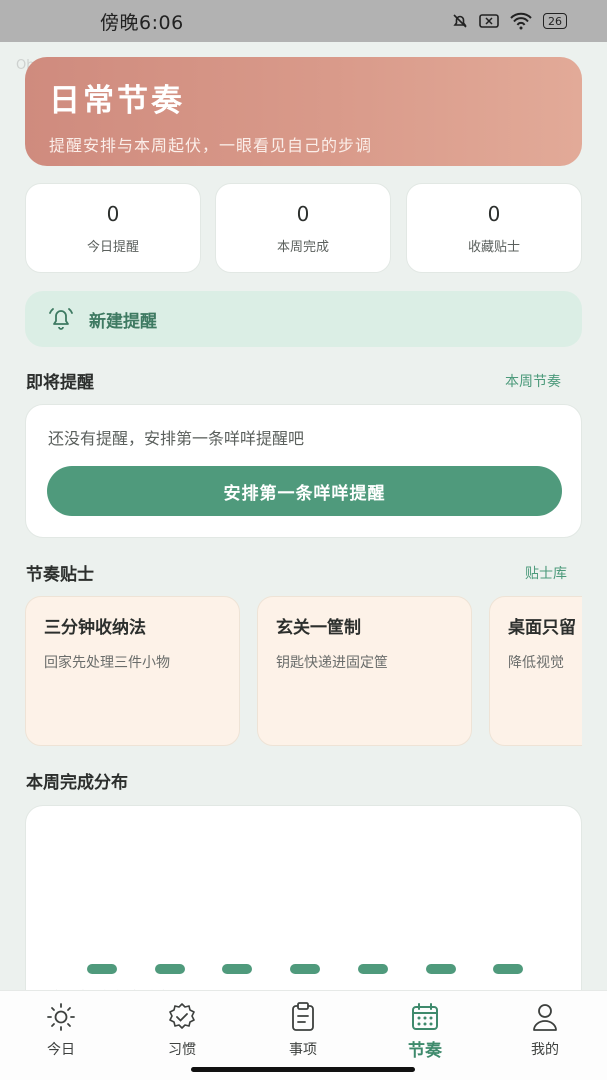 This screenshot has width=607, height=1080. Describe the element at coordinates (425, 1051) in the screenshot. I see `tab-label: 节奏` at that location.